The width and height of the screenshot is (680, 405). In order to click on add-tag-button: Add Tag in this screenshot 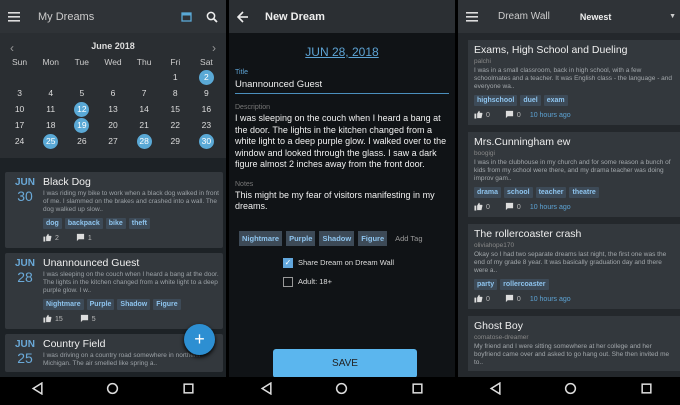, I will do `click(408, 238)`.